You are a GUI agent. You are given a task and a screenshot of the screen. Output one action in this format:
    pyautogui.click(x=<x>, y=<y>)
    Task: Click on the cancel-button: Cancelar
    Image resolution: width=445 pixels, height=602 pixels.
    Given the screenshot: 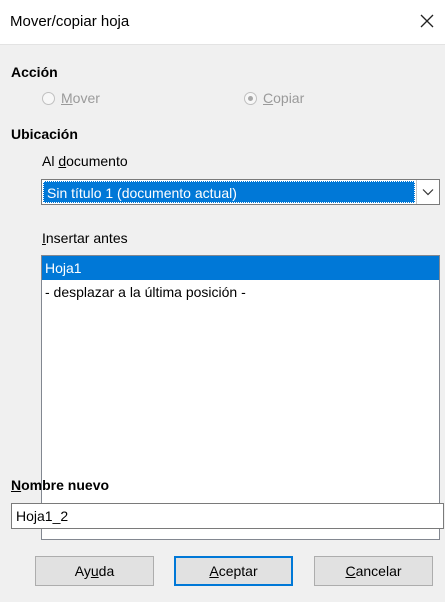 What is the action you would take?
    pyautogui.click(x=373, y=571)
    